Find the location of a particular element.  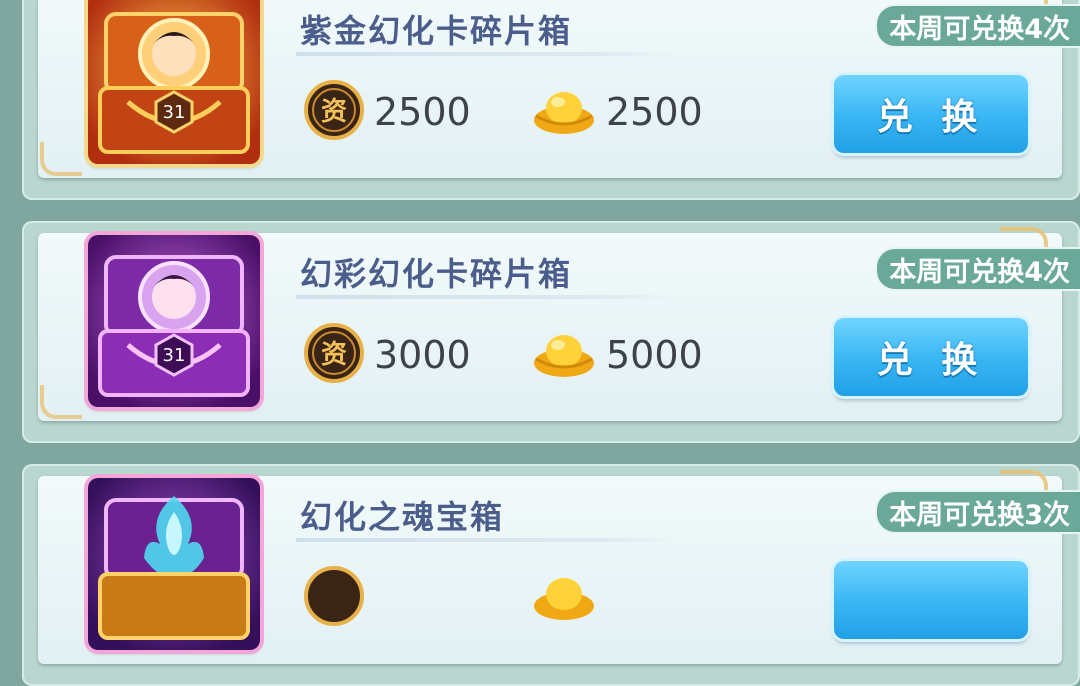

token-cost is located at coordinates (334, 598).